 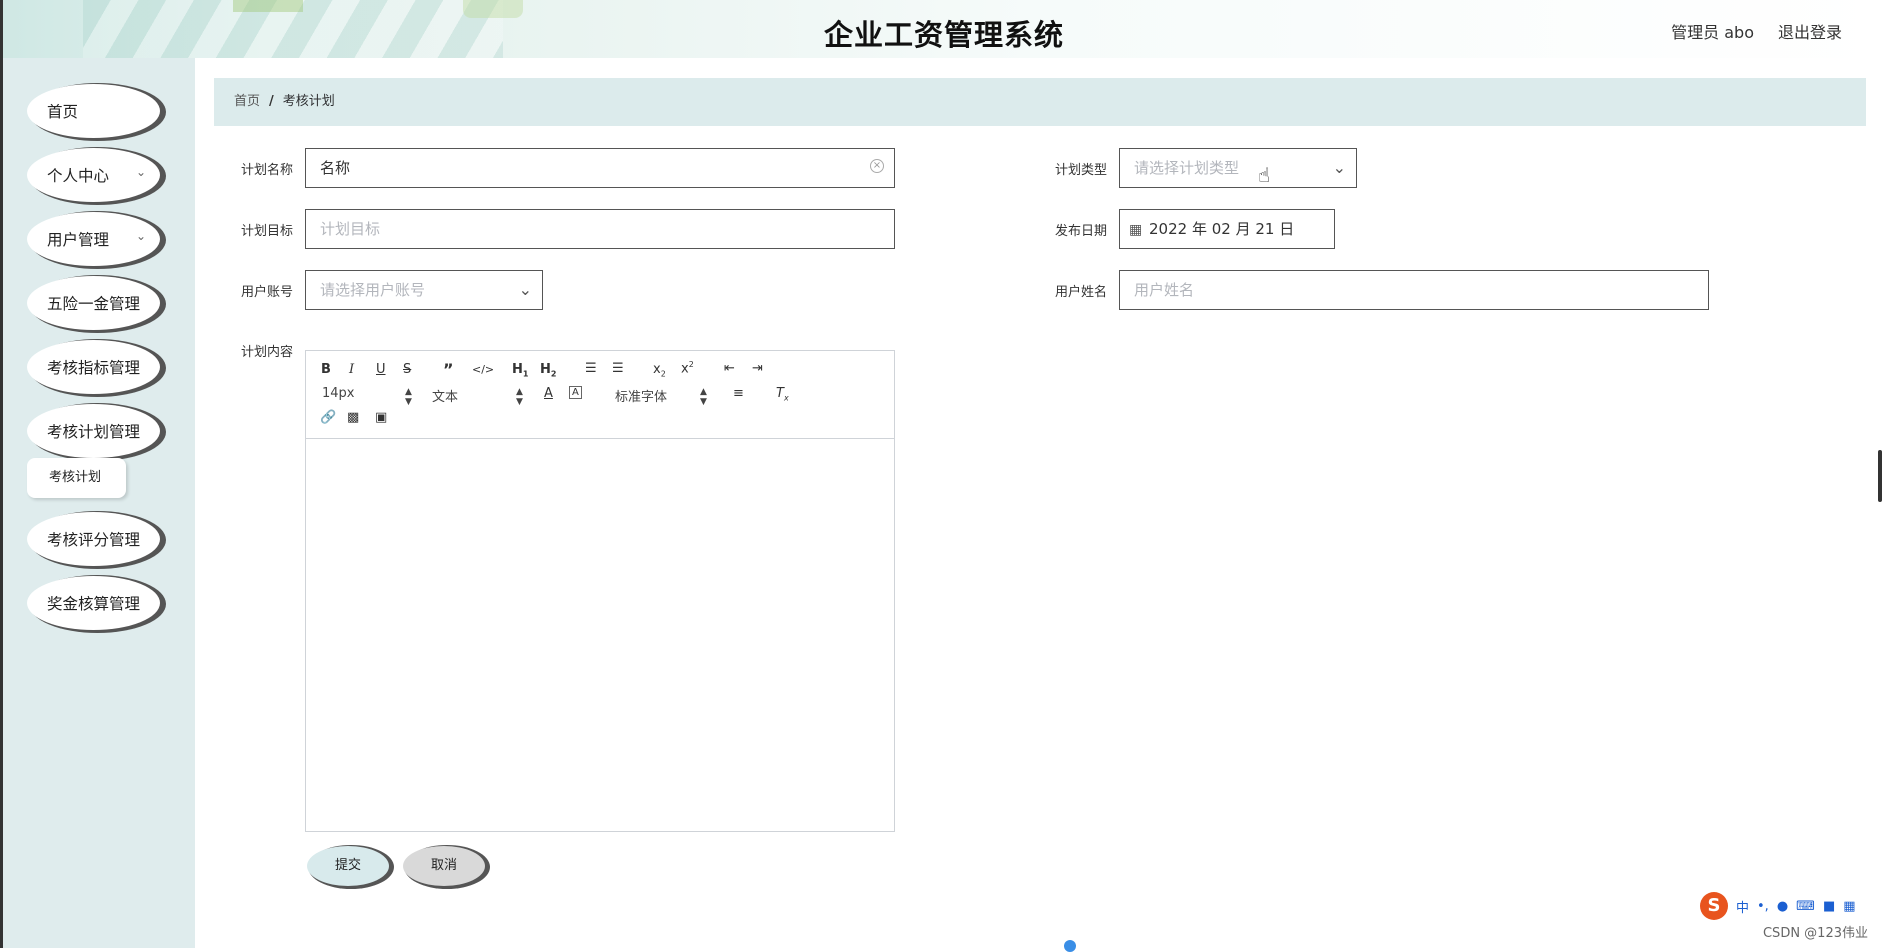 I want to click on sidebar-item-assessment-scoring: 考核评分管理, so click(x=93, y=539).